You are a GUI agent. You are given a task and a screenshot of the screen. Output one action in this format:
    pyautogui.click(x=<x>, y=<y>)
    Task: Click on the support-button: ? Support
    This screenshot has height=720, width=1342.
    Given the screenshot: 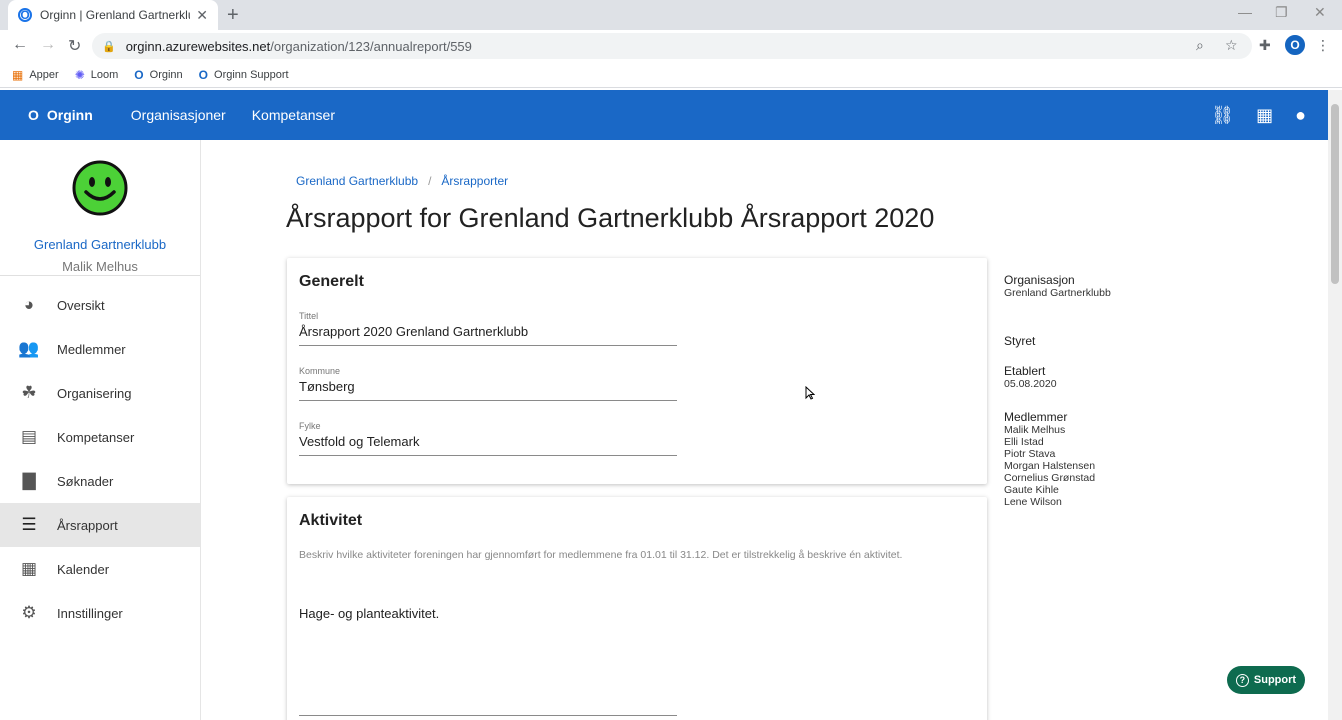 What is the action you would take?
    pyautogui.click(x=1266, y=680)
    